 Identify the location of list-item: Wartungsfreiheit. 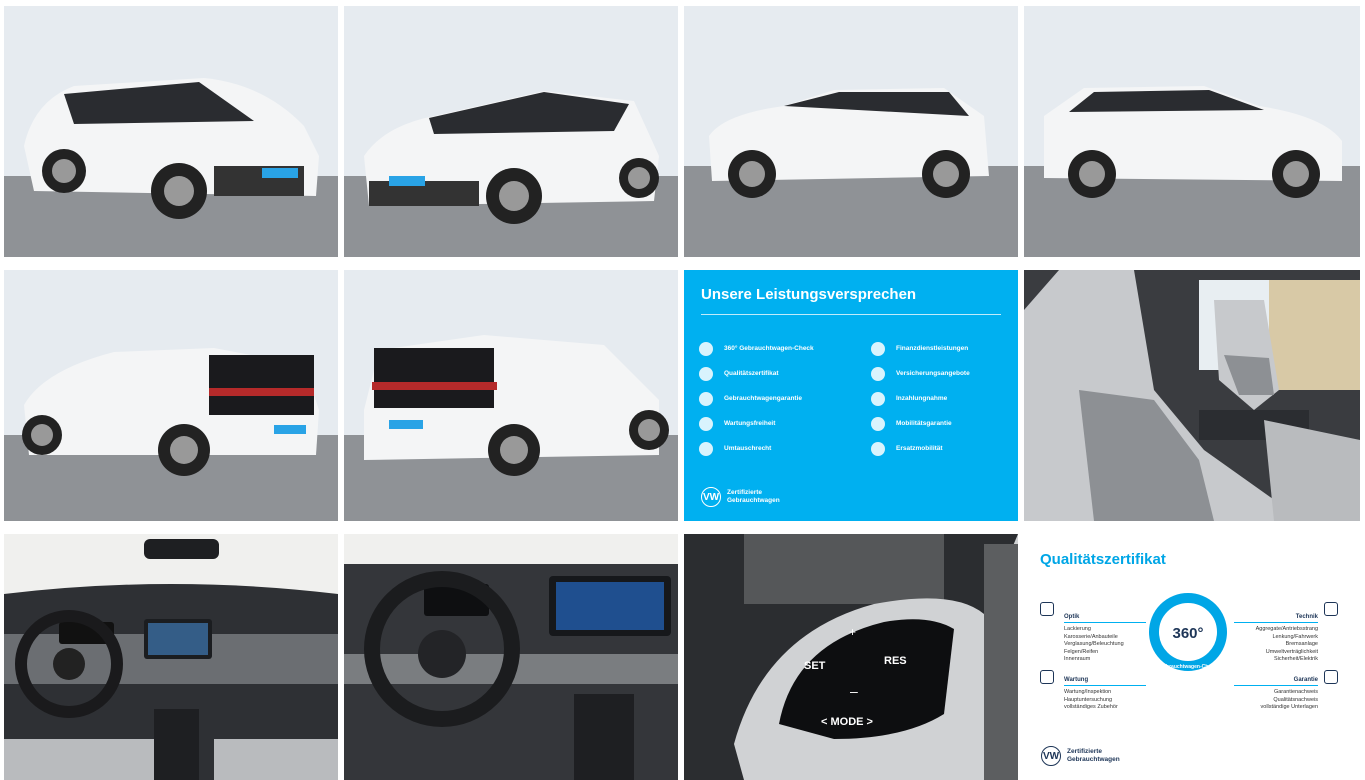
(756, 423).